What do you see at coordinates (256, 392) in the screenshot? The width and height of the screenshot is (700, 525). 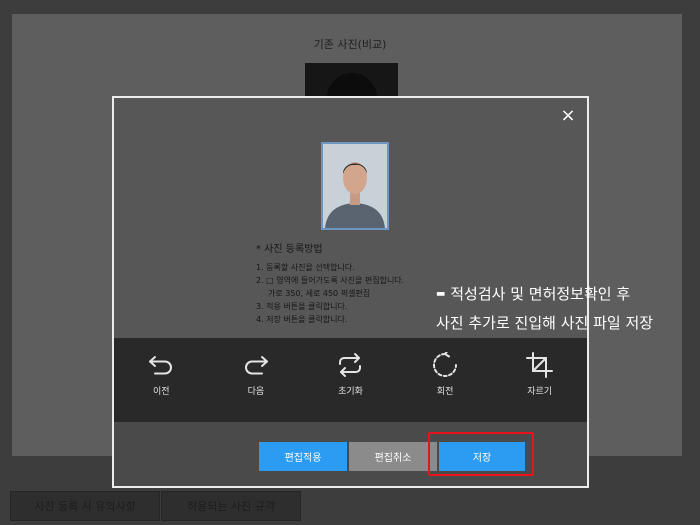 I see `redo-label: 다음` at bounding box center [256, 392].